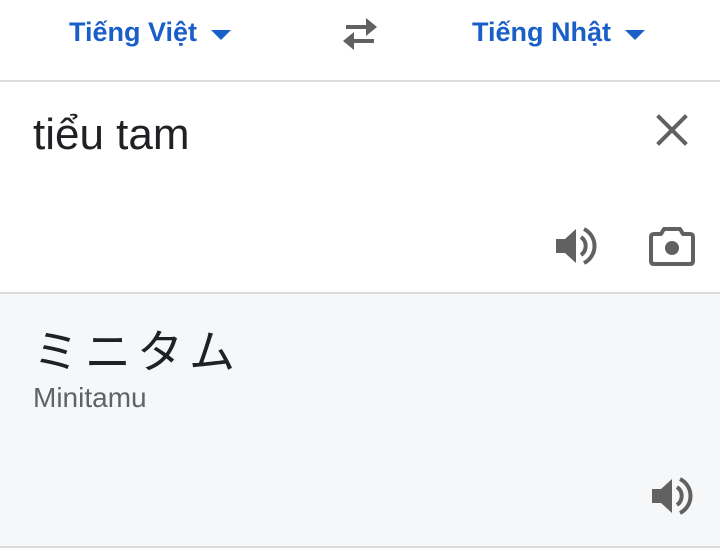 This screenshot has height=551, width=720. I want to click on source-text: tiểu tam, so click(111, 135).